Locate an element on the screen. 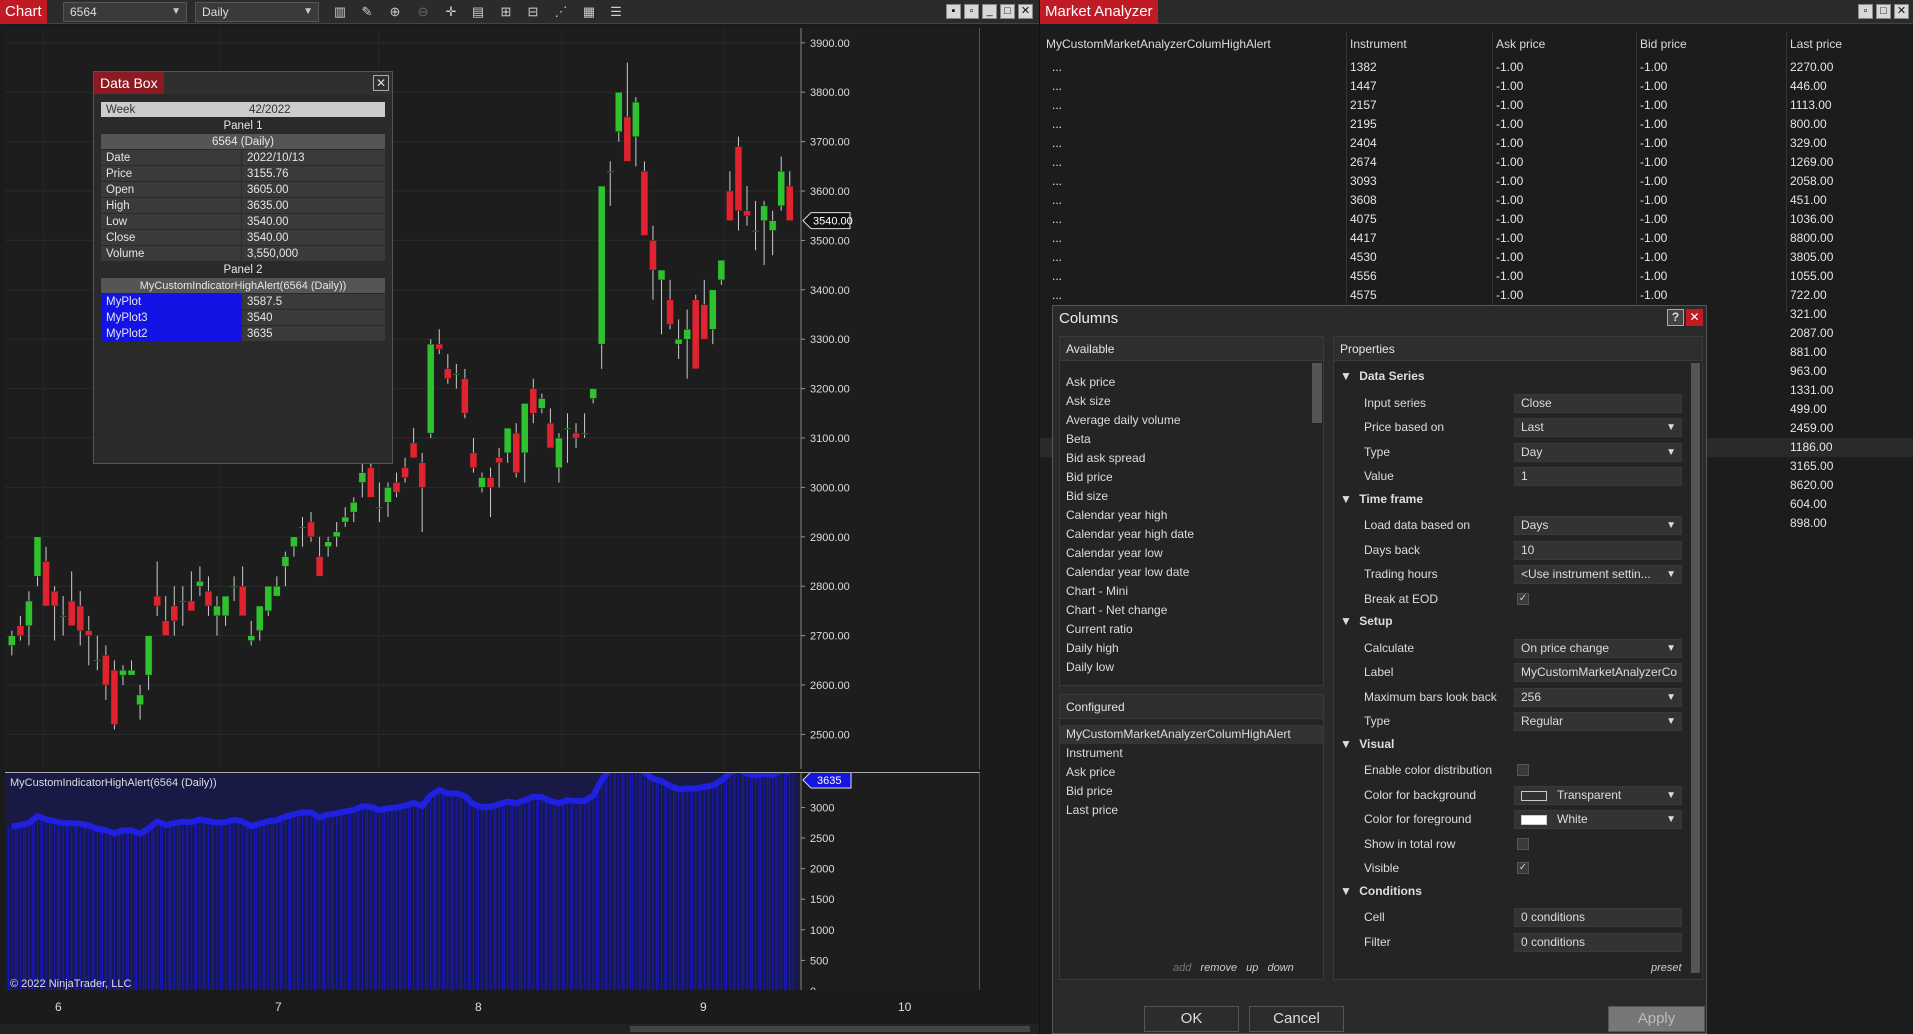 The height and width of the screenshot is (1034, 1913). available-scrollbar is located at coordinates (1317, 393).